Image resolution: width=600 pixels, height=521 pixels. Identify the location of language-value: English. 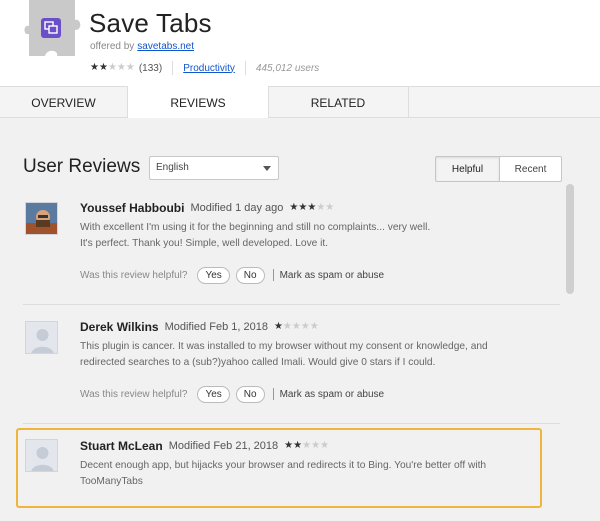
(172, 167).